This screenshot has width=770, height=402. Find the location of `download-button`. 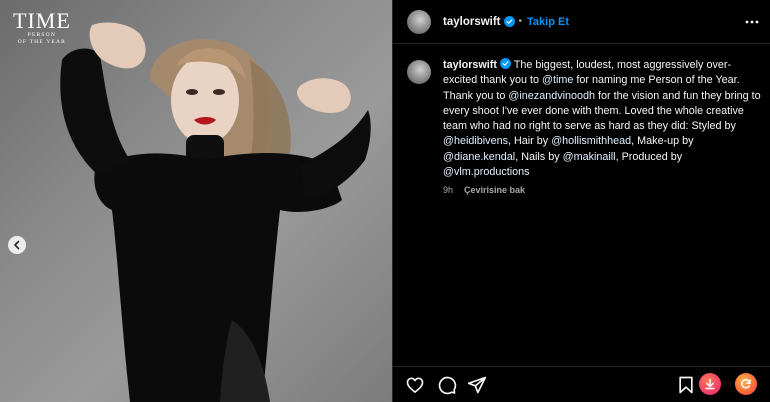

download-button is located at coordinates (710, 384).